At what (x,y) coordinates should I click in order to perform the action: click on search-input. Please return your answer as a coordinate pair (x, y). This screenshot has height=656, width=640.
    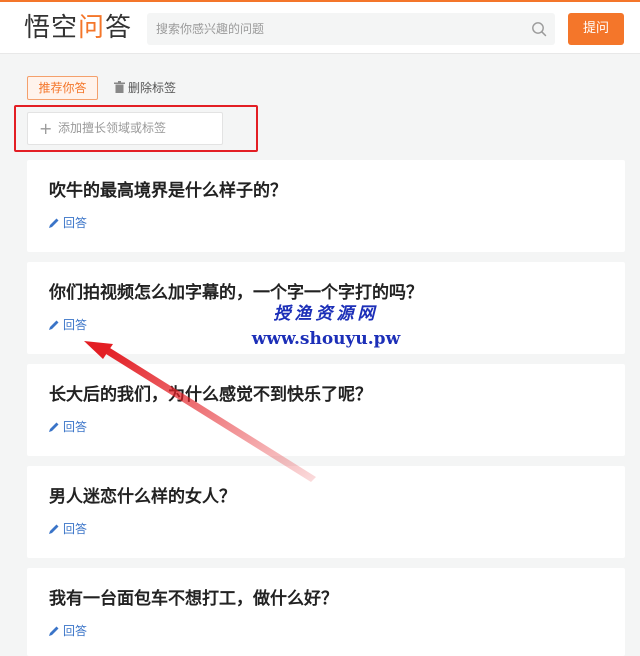
    Looking at the image, I should click on (332, 29).